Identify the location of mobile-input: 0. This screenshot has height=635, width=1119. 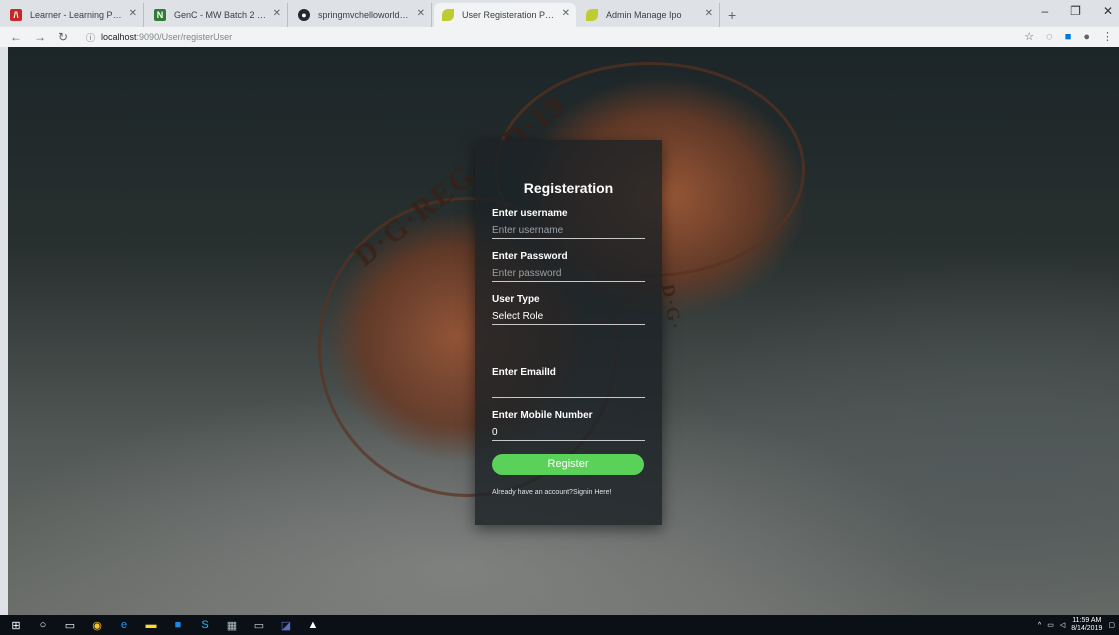
(568, 432).